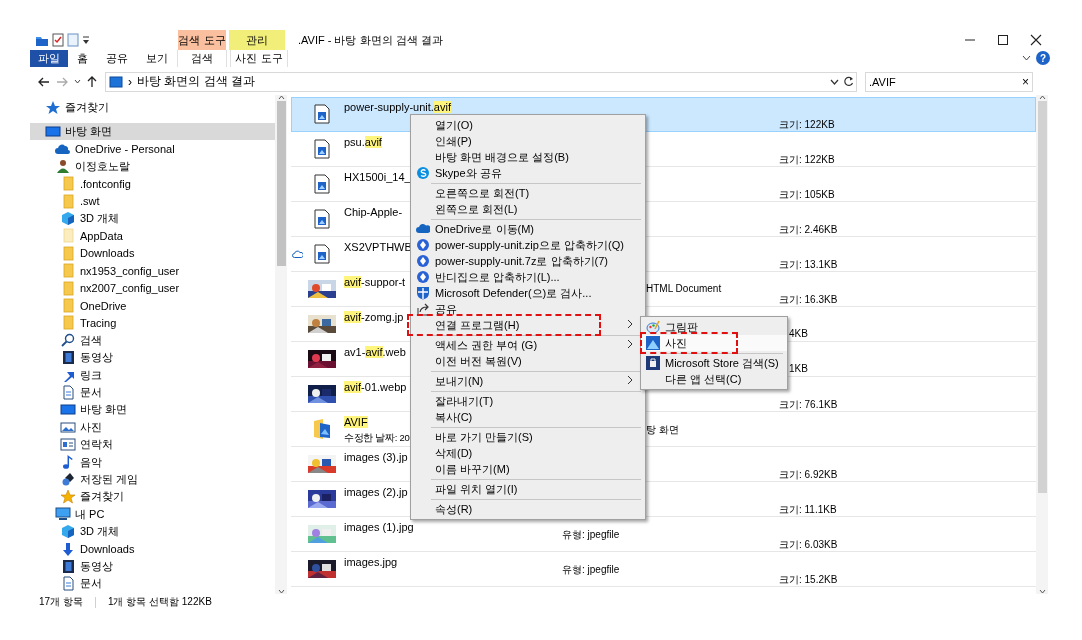 The height and width of the screenshot is (640, 1082). I want to click on sidebar-item: 음악, so click(153, 462).